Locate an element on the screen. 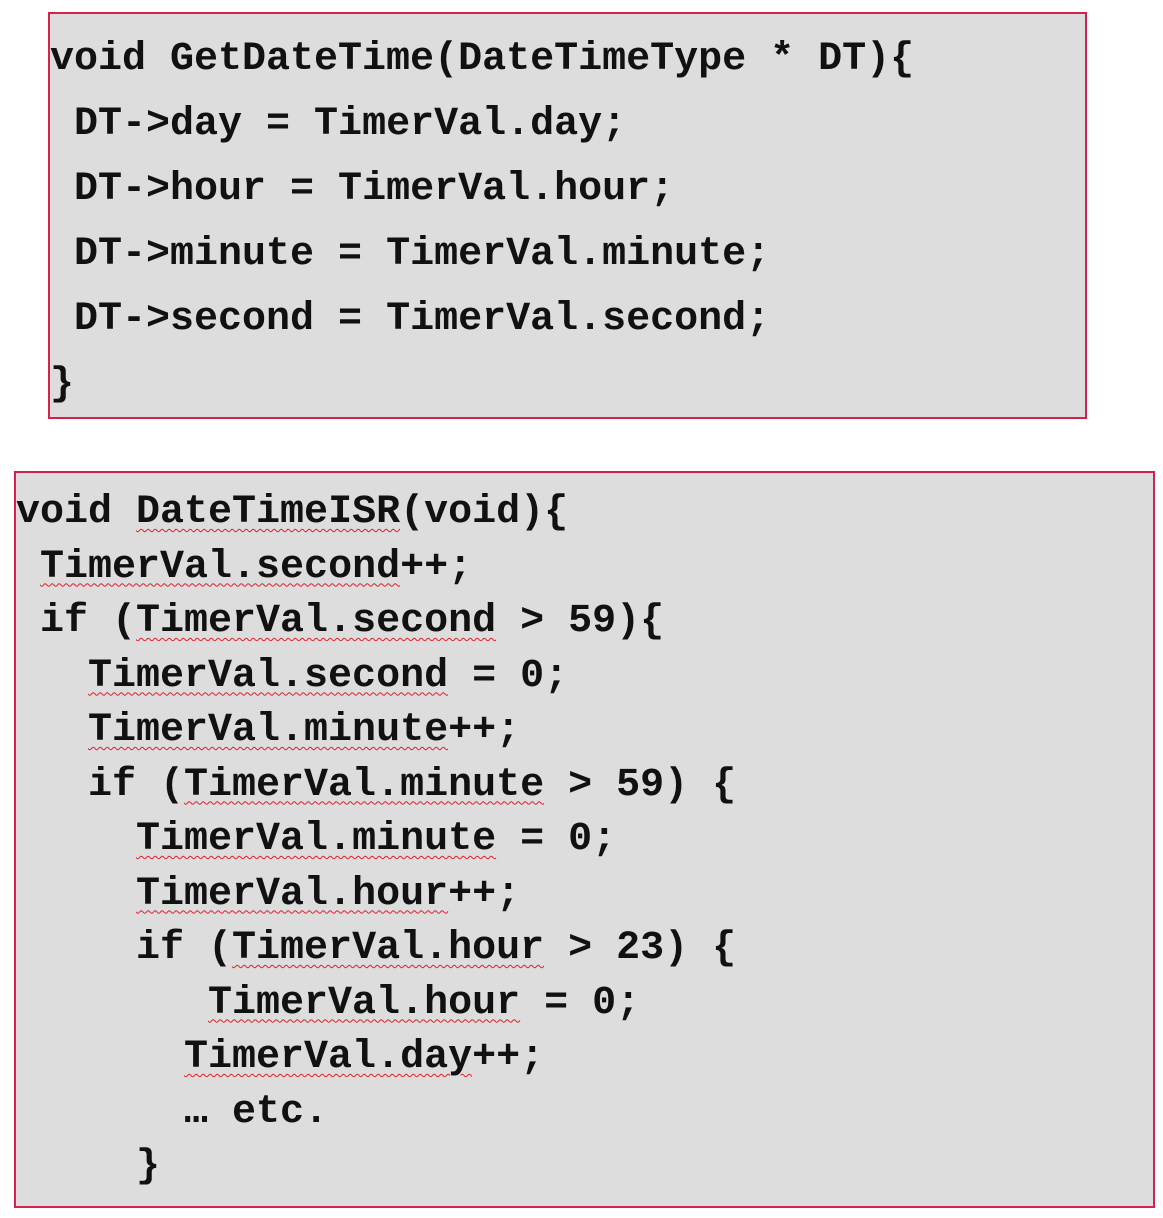  code-line: TimerVal.hour++; is located at coordinates (584, 895).